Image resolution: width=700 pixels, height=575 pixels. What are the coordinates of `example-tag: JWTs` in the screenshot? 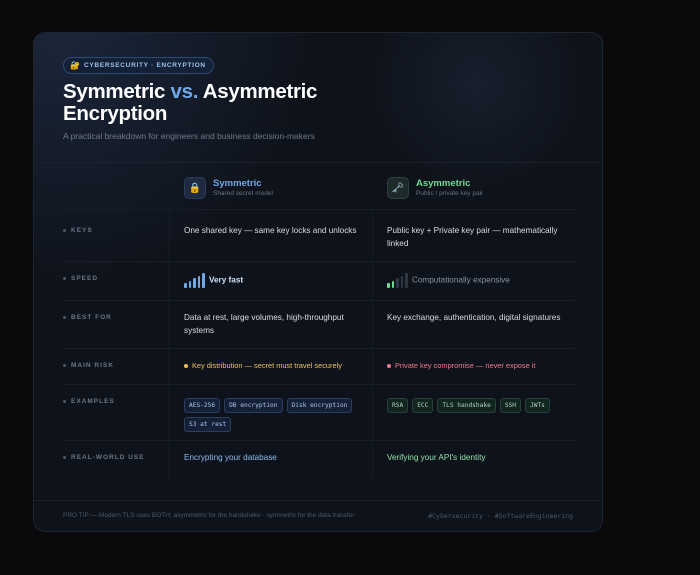 It's located at (537, 405).